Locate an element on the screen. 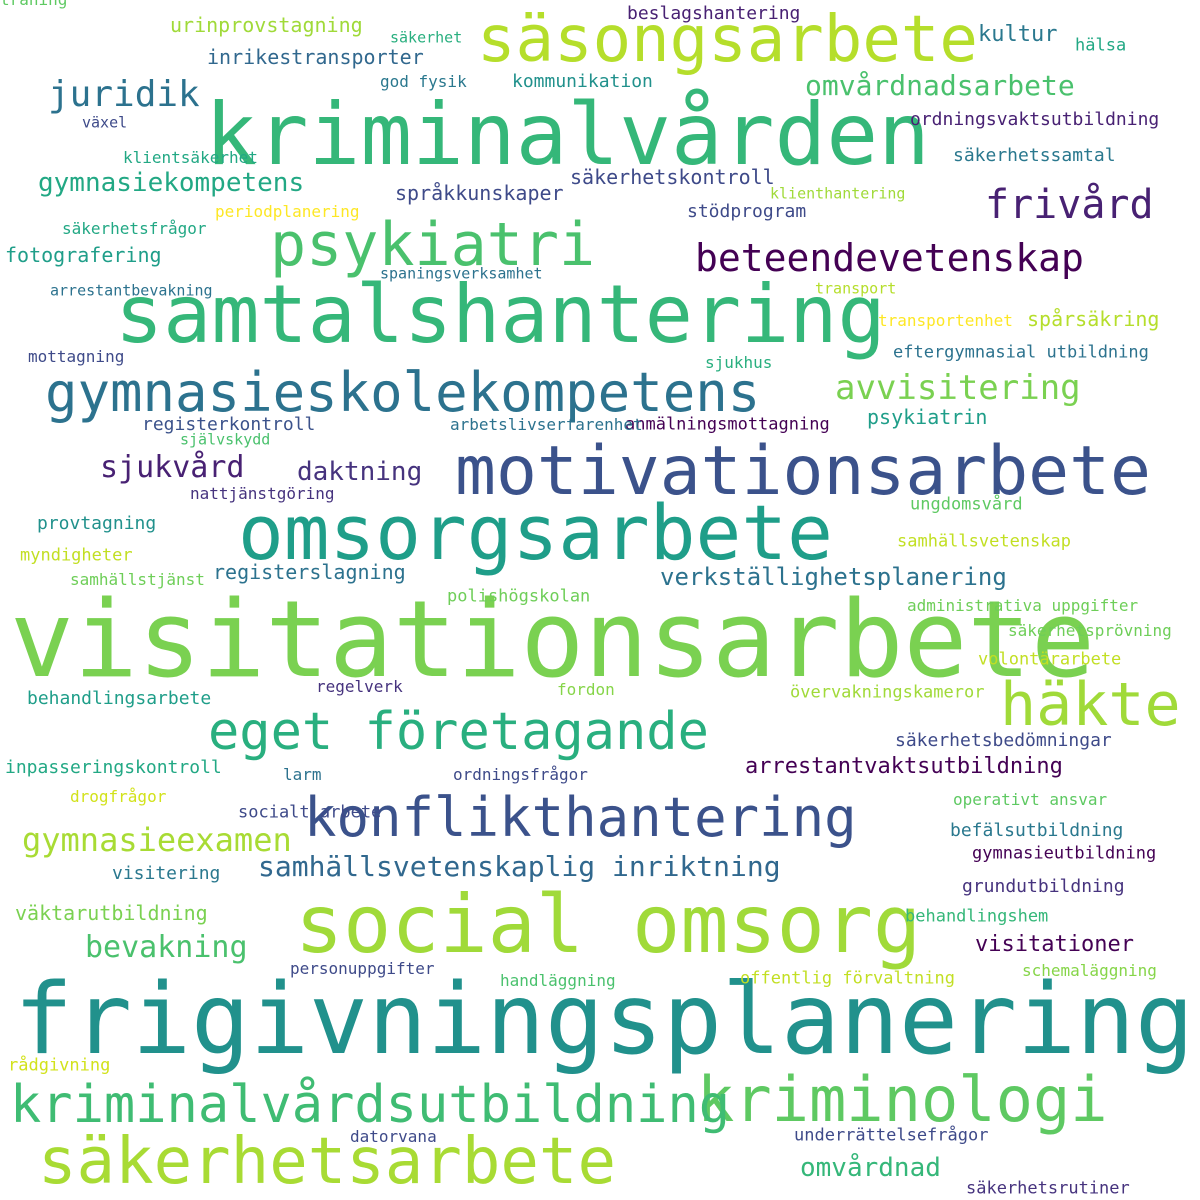 This screenshot has width=1200, height=1200. word-offentlig-förvaltning: offentlig förvaltning is located at coordinates (847, 978).